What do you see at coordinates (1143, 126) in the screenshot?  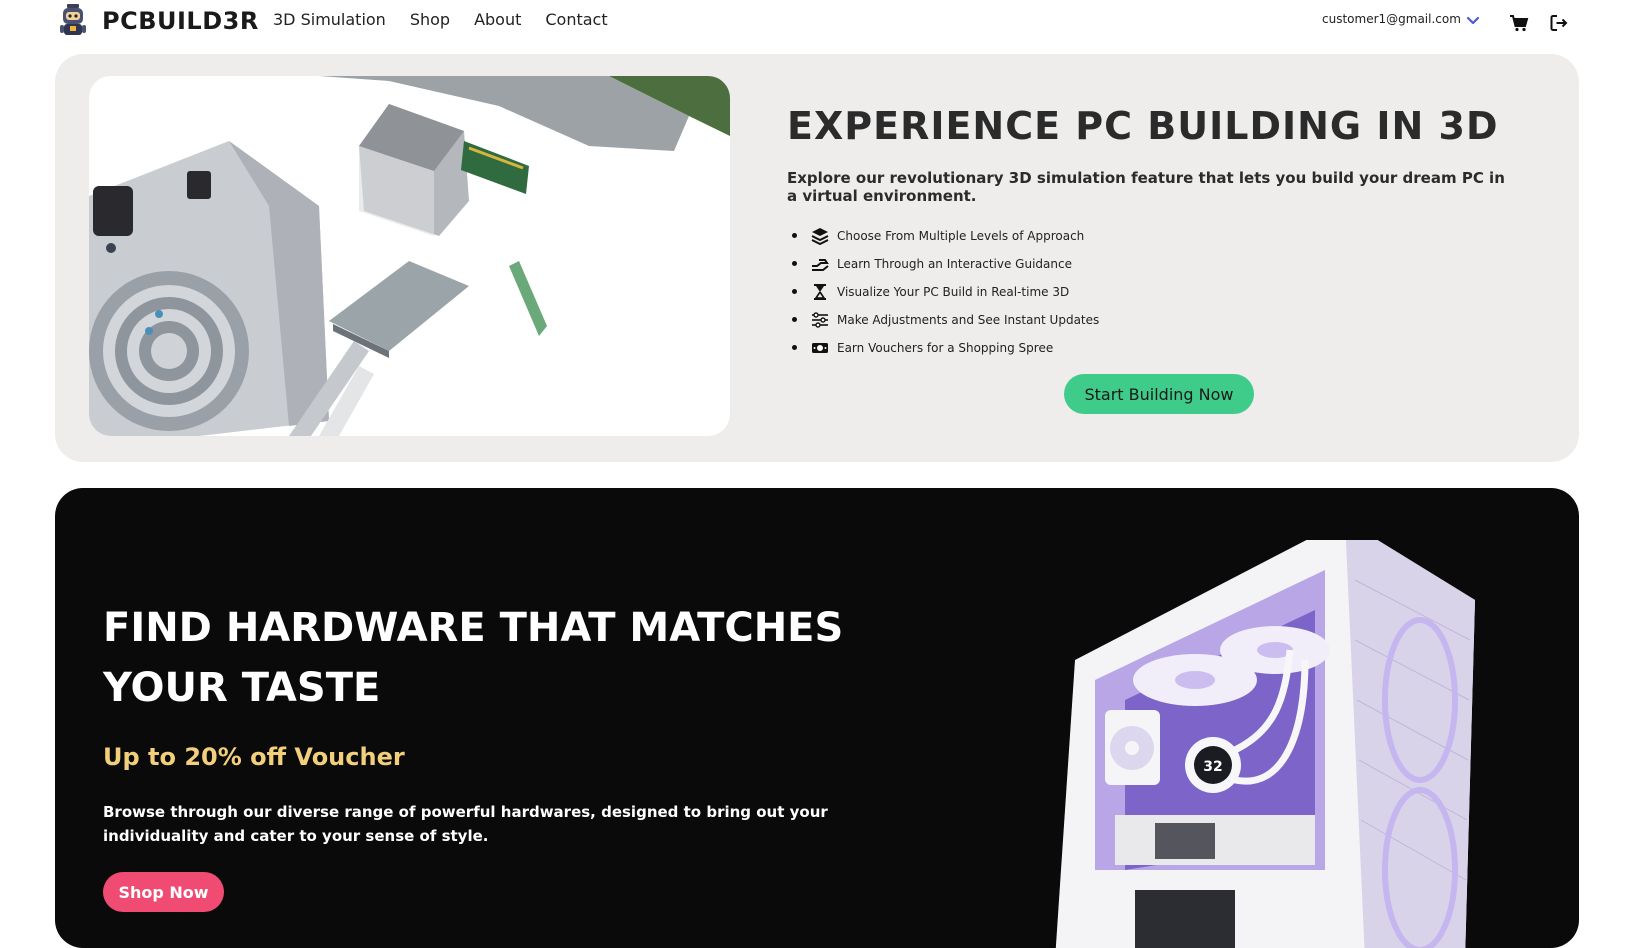 I see `hero-3d-title: EXPERIENCE PC BUILDING IN 3D` at bounding box center [1143, 126].